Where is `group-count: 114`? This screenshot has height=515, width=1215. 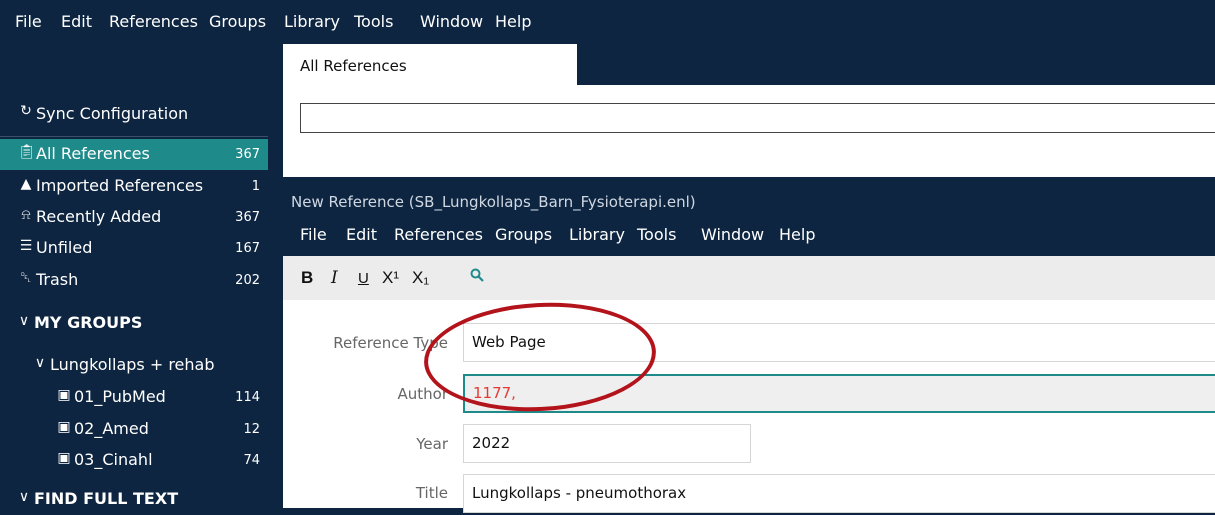
group-count: 114 is located at coordinates (247, 397).